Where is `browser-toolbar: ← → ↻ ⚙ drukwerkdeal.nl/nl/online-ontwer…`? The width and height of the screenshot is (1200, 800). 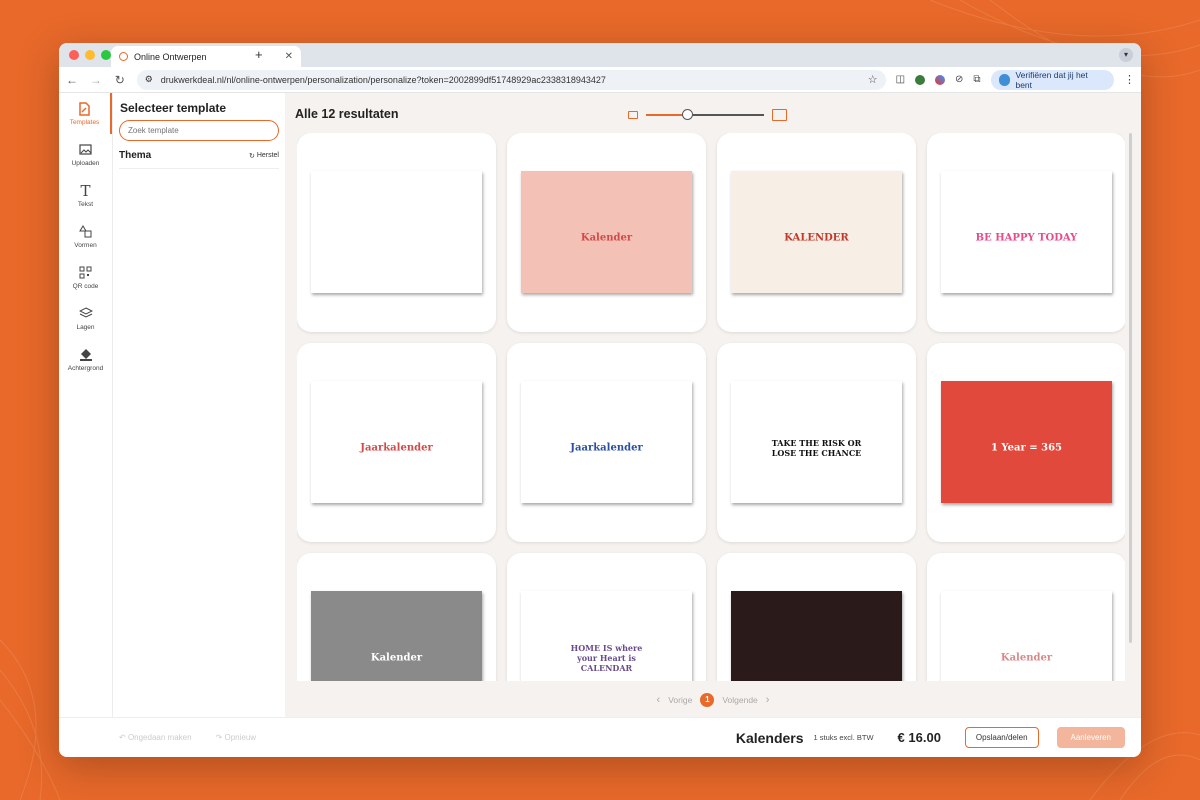 browser-toolbar: ← → ↻ ⚙ drukwerkdeal.nl/nl/online-ontwer… is located at coordinates (600, 80).